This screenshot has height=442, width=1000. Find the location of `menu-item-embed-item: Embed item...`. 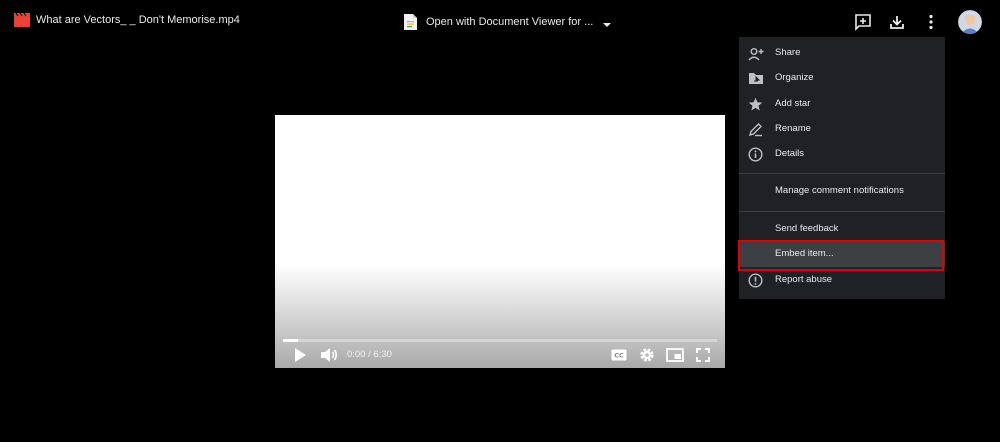

menu-item-embed-item: Embed item... is located at coordinates (842, 254).